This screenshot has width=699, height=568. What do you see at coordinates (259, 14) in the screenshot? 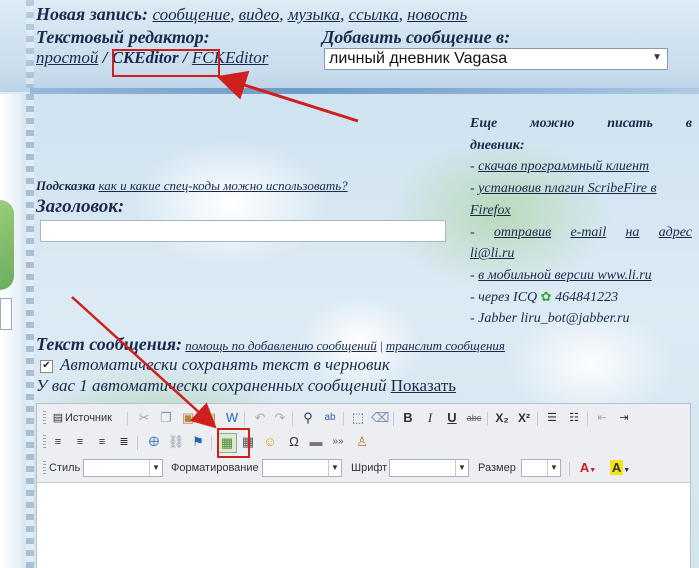
I see `entry-type-video-link: видео` at bounding box center [259, 14].